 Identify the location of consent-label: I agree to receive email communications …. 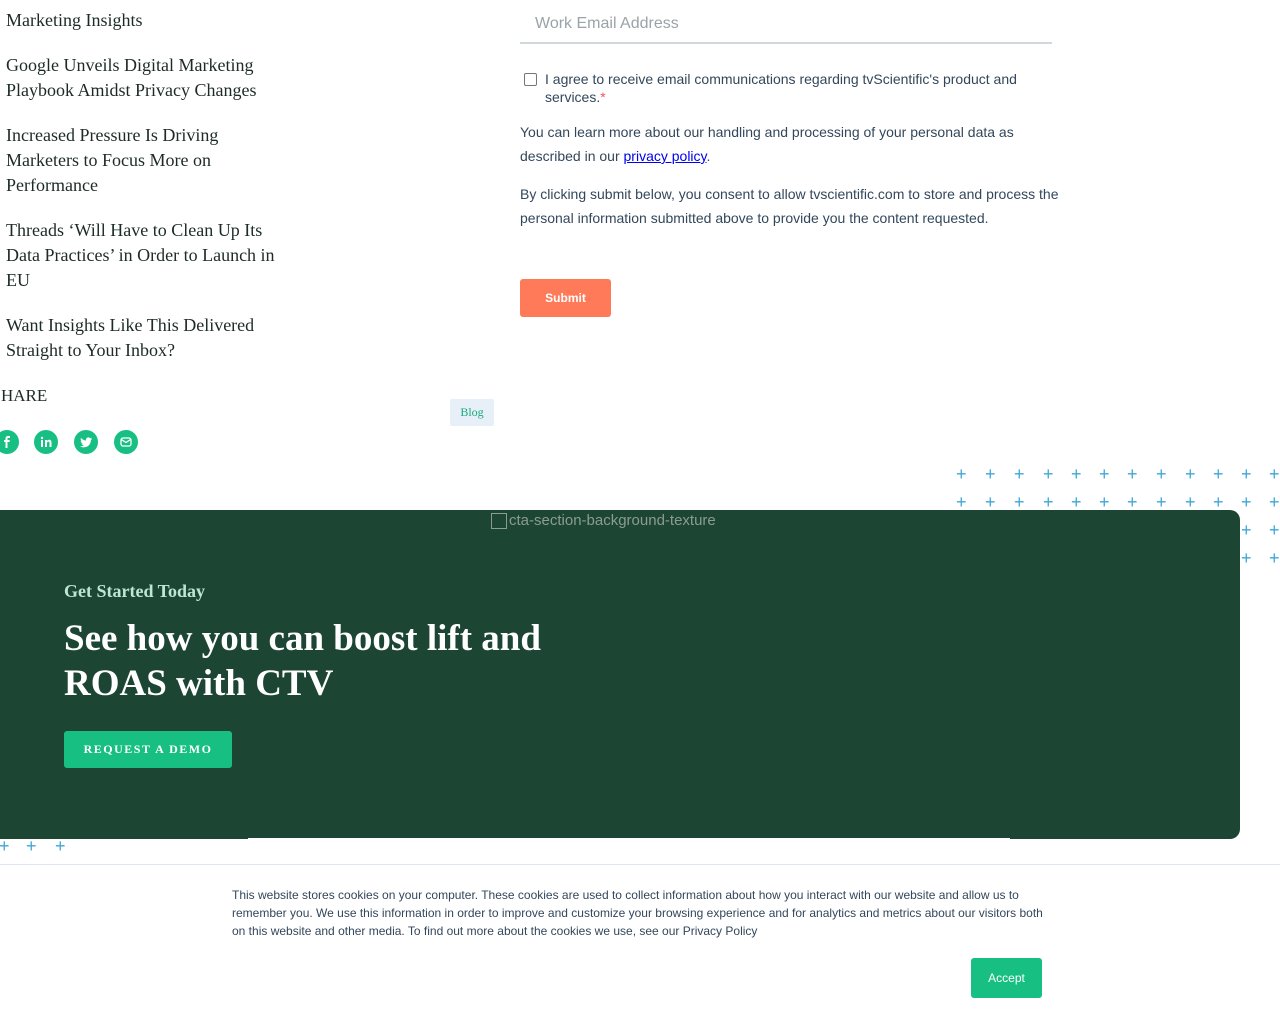
(794, 88).